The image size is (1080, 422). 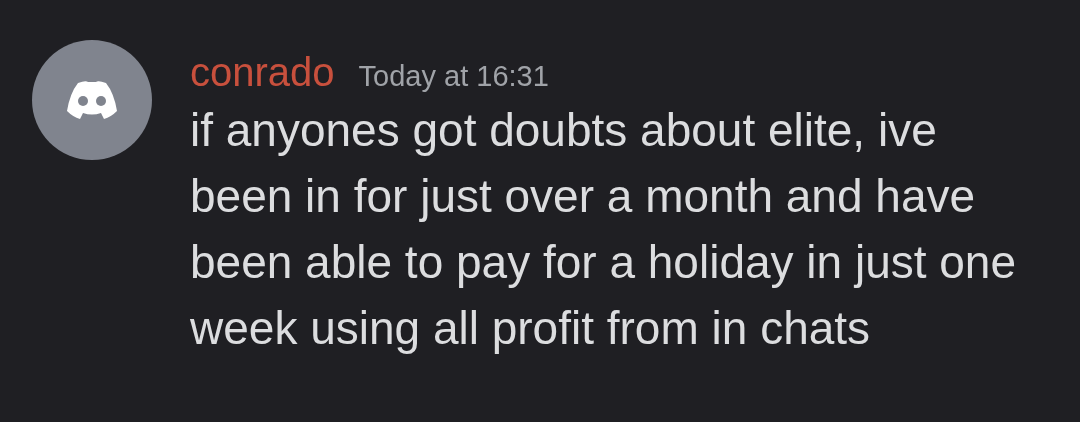 I want to click on author-name: conrado, so click(x=262, y=72).